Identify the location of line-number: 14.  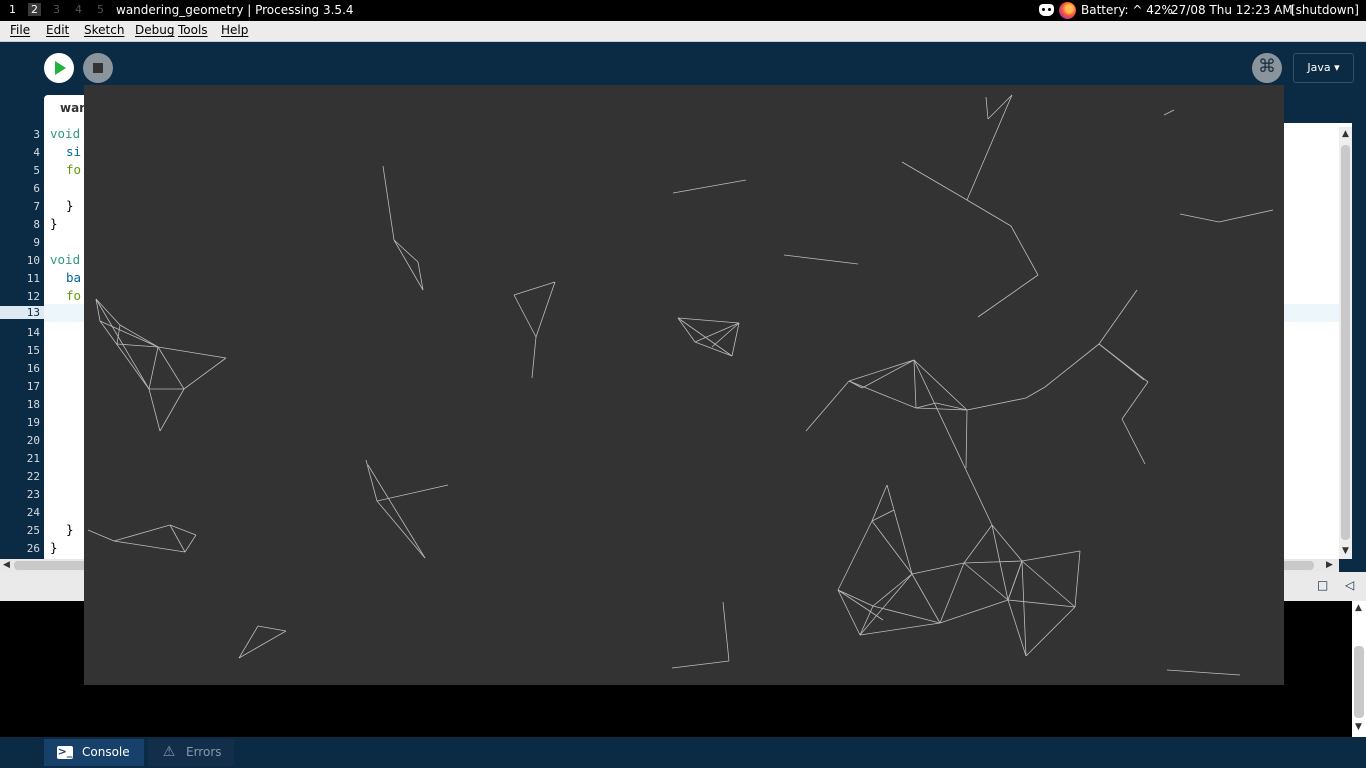
(33, 332).